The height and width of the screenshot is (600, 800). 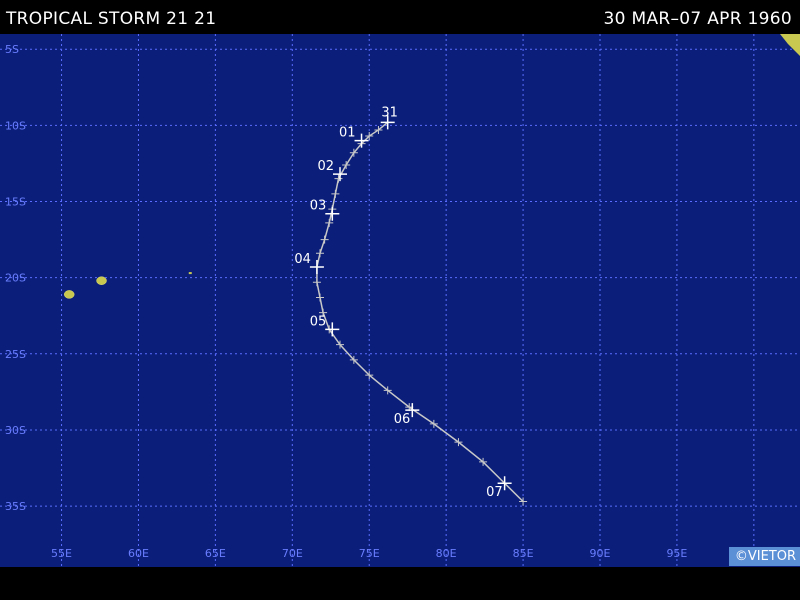 What do you see at coordinates (318, 206) in the screenshot?
I see `day-label: 03` at bounding box center [318, 206].